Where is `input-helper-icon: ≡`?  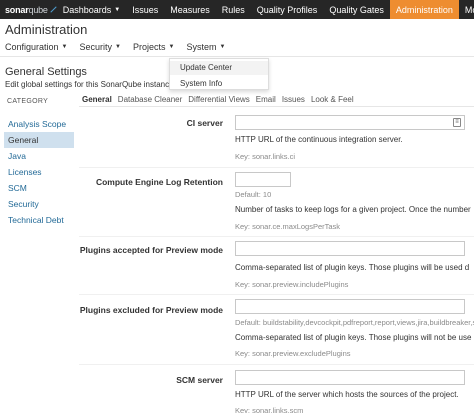 input-helper-icon: ≡ is located at coordinates (457, 122).